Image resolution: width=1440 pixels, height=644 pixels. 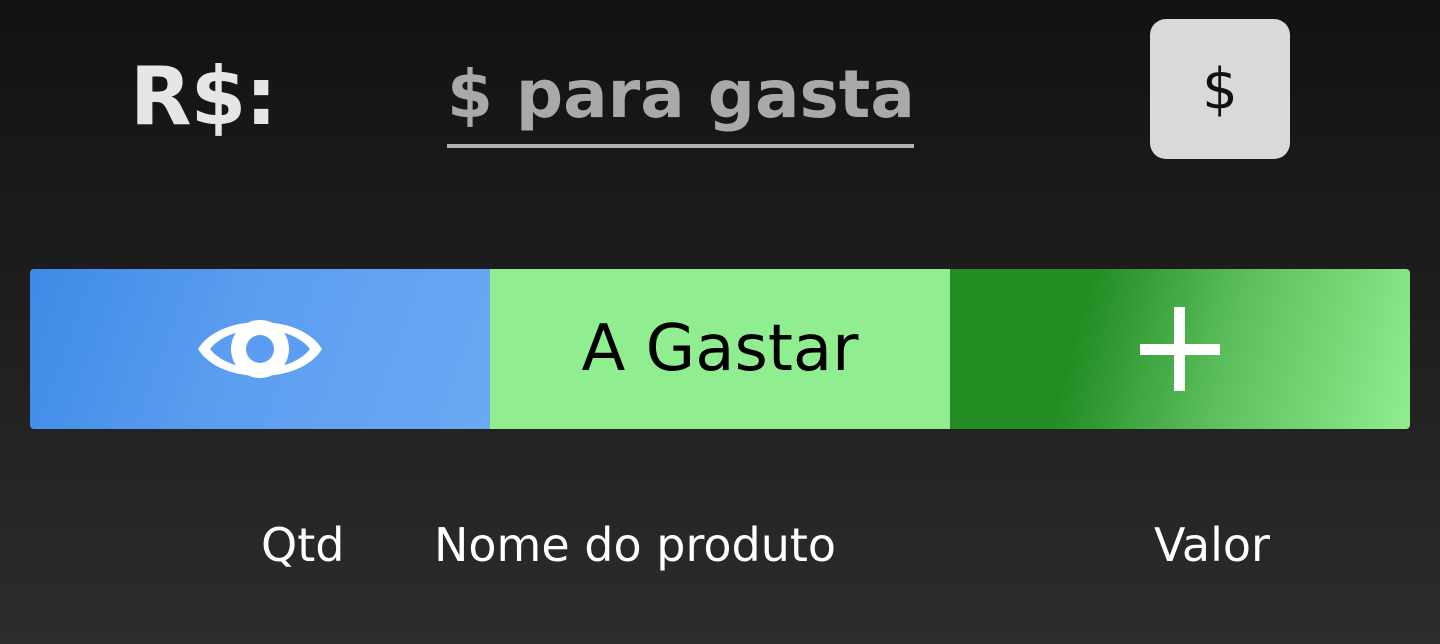 What do you see at coordinates (203, 96) in the screenshot?
I see `currency-label: R$:` at bounding box center [203, 96].